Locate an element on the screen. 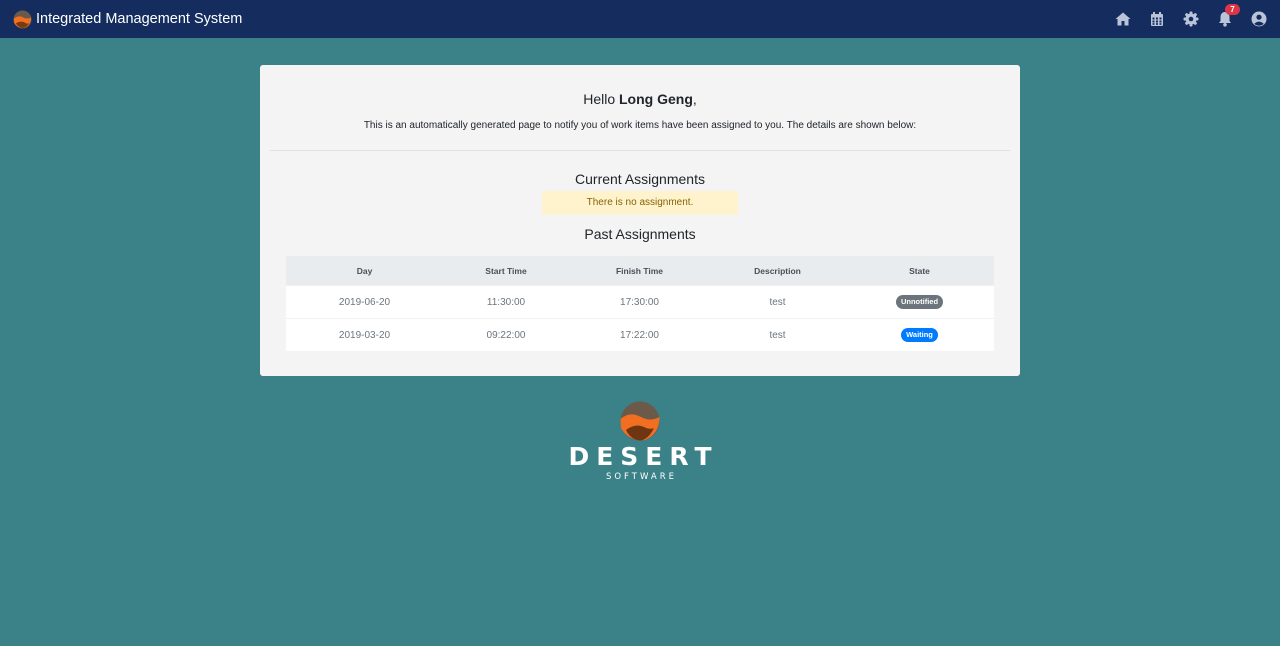  cell-finish-time: 17:22:00 is located at coordinates (639, 334).